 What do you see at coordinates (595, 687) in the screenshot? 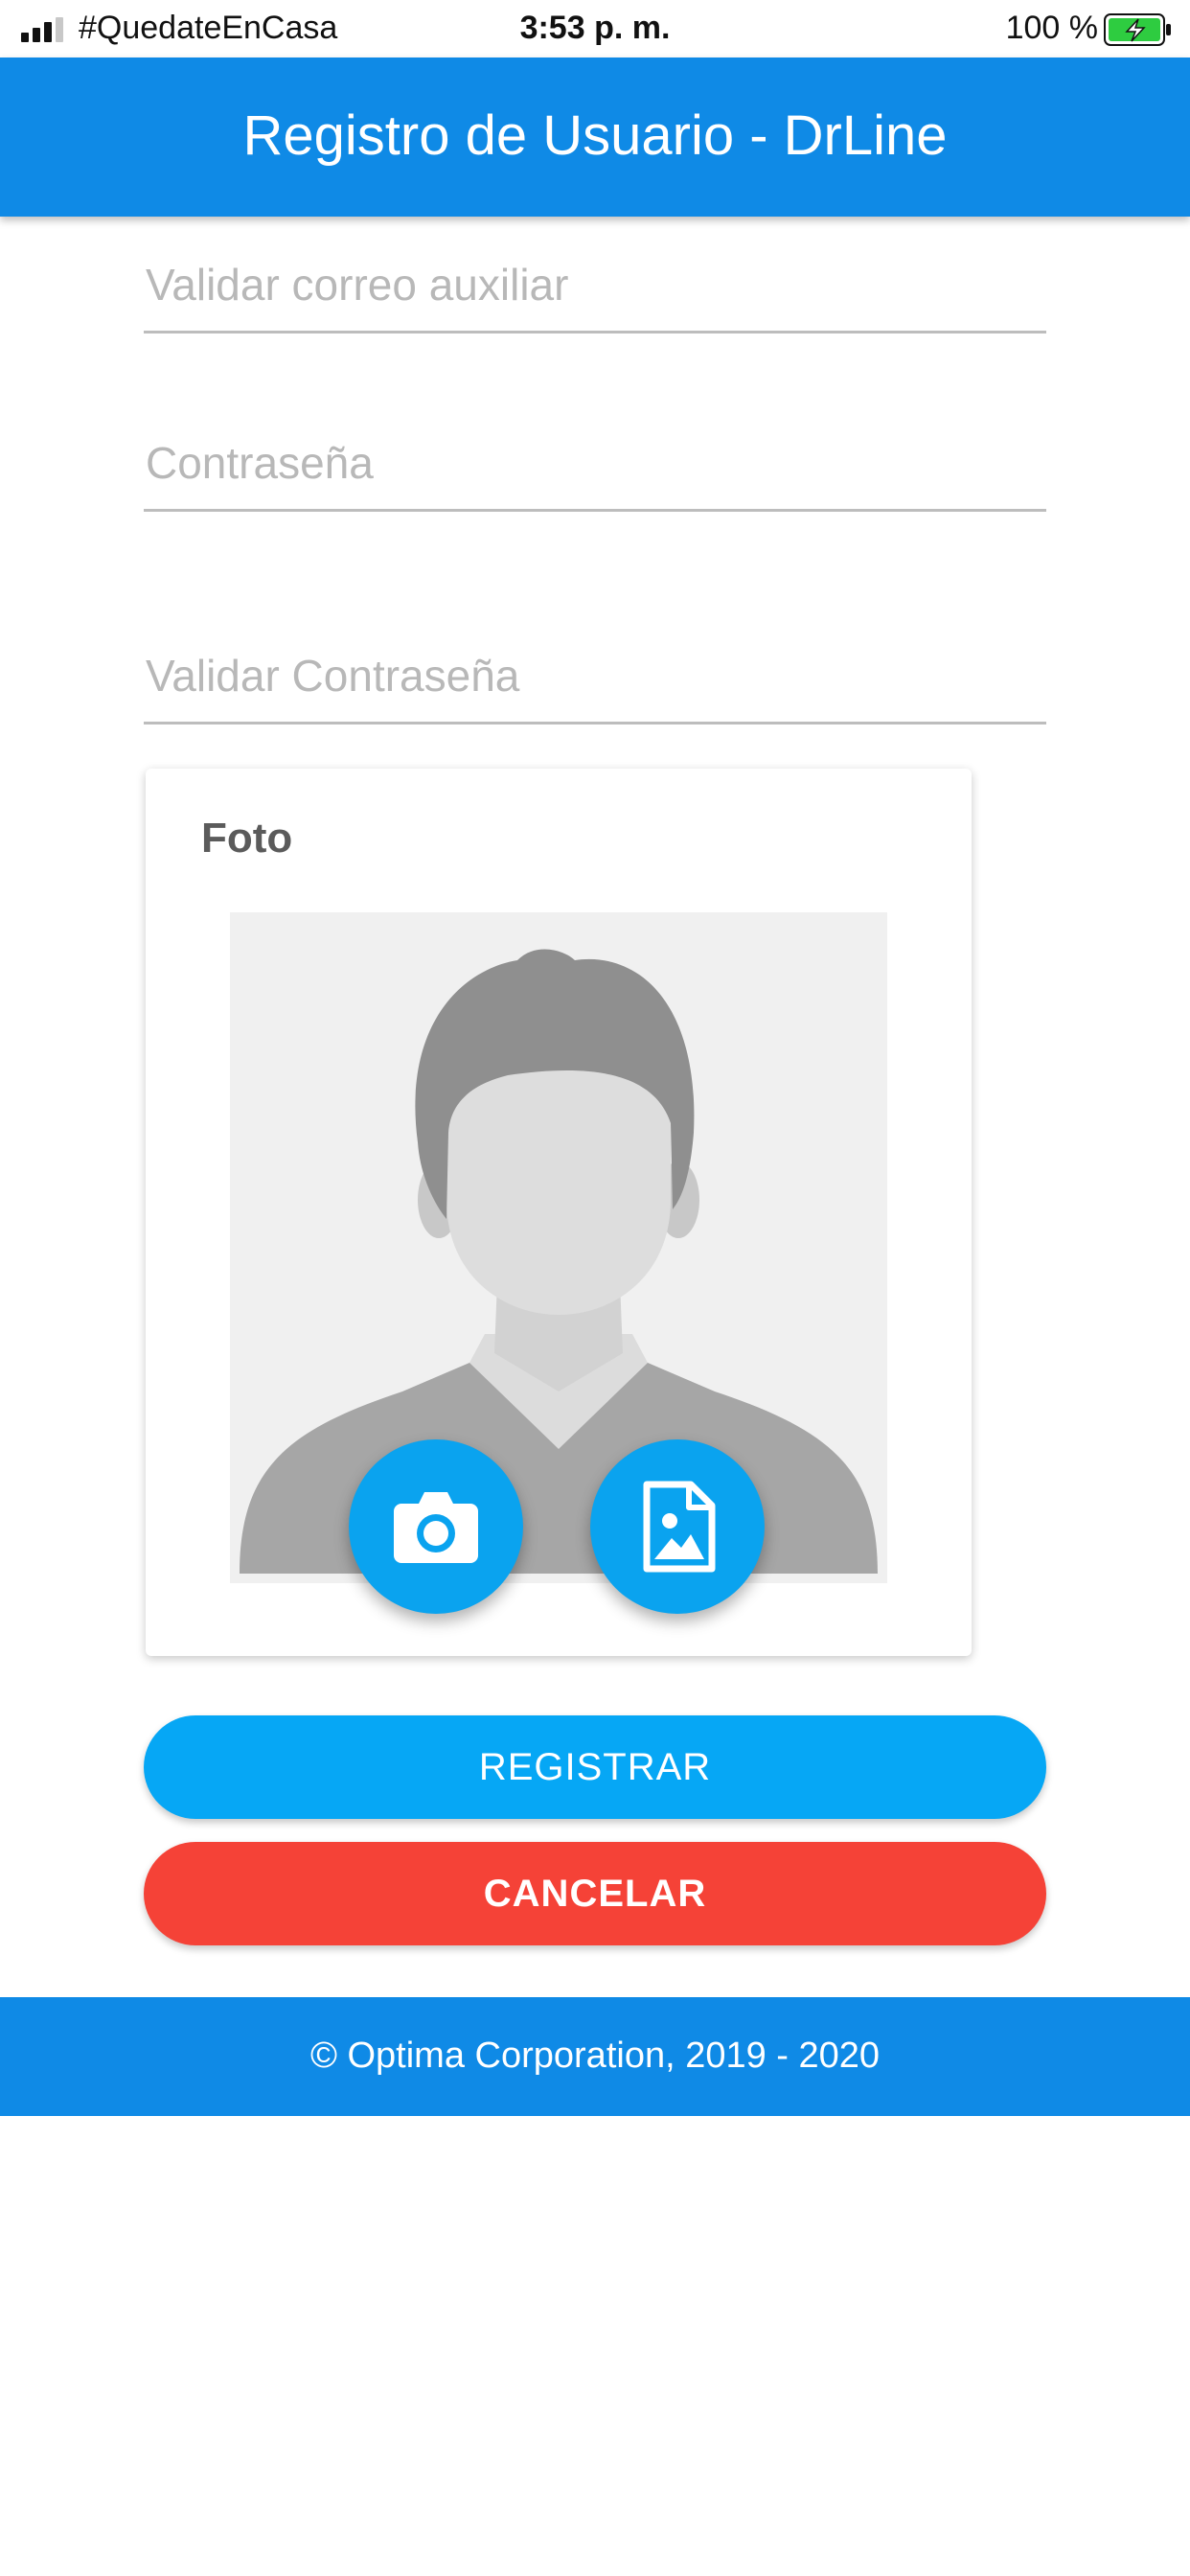
I see `password-confirm-input: Validar Contraseña` at bounding box center [595, 687].